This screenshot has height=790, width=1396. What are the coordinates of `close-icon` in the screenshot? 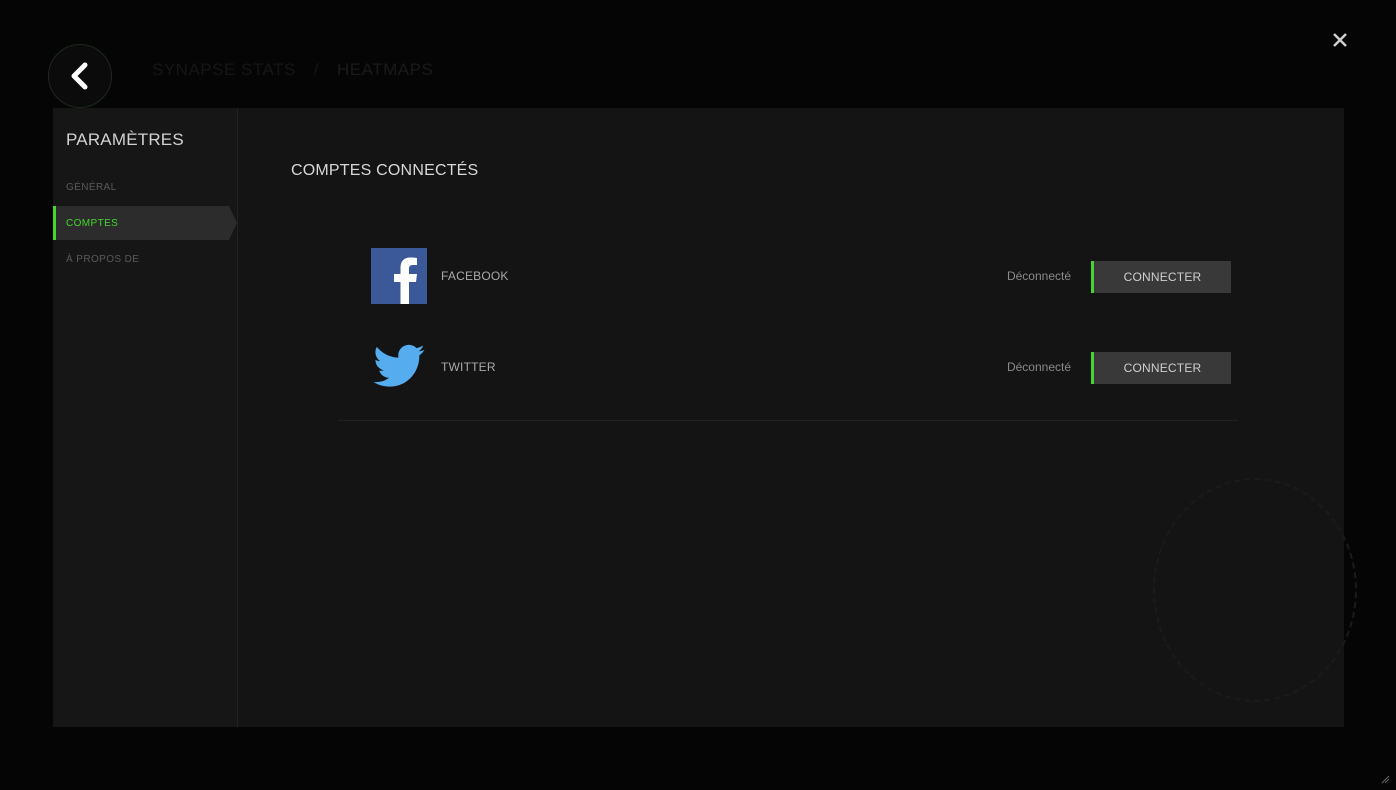 It's located at (1340, 40).